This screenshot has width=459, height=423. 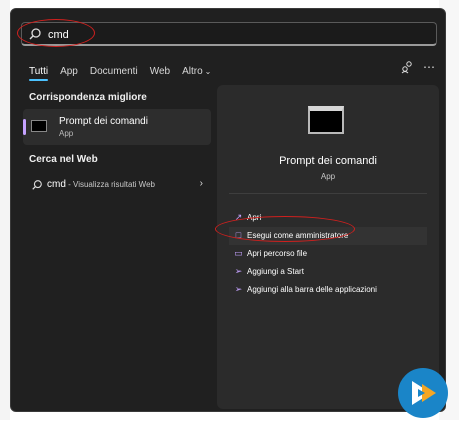 What do you see at coordinates (254, 217) in the screenshot?
I see `action-open-label: Apri` at bounding box center [254, 217].